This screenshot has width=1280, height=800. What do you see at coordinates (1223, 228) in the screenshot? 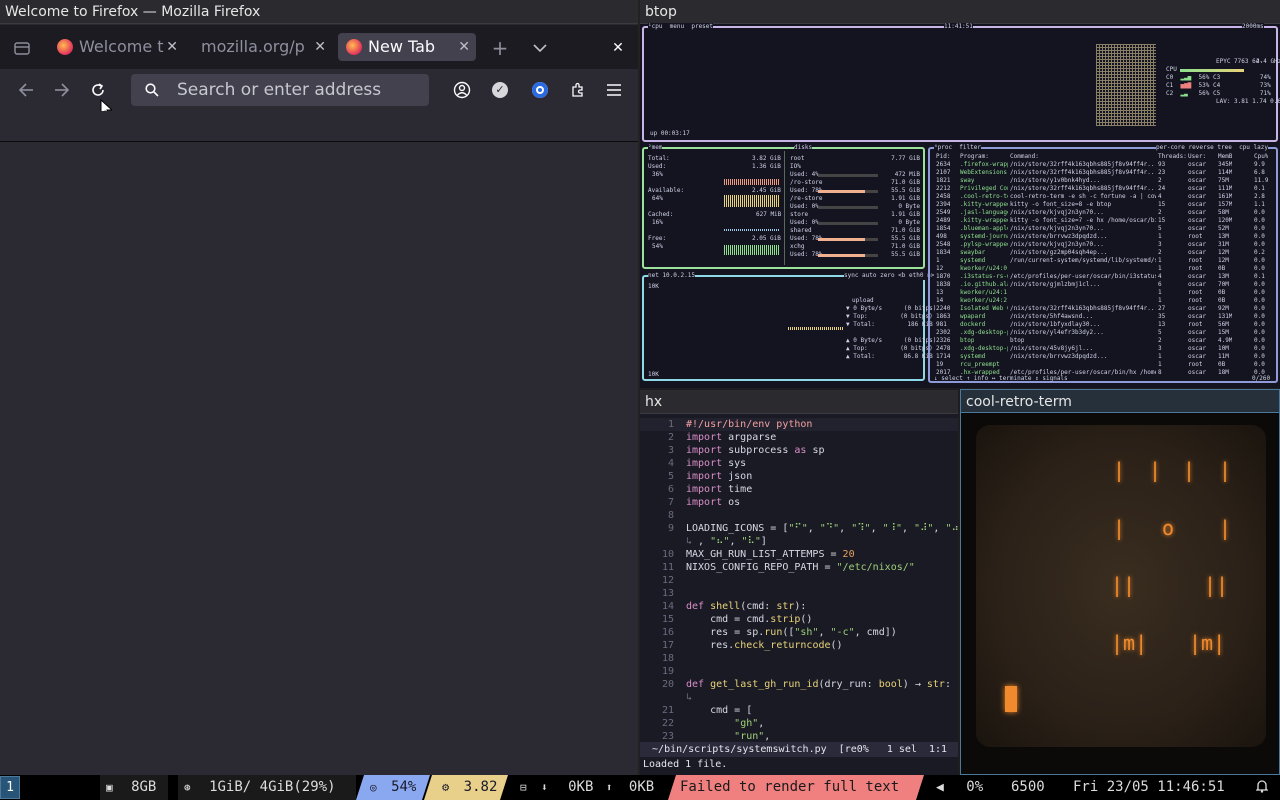
I see `proc-cell: 52M` at bounding box center [1223, 228].